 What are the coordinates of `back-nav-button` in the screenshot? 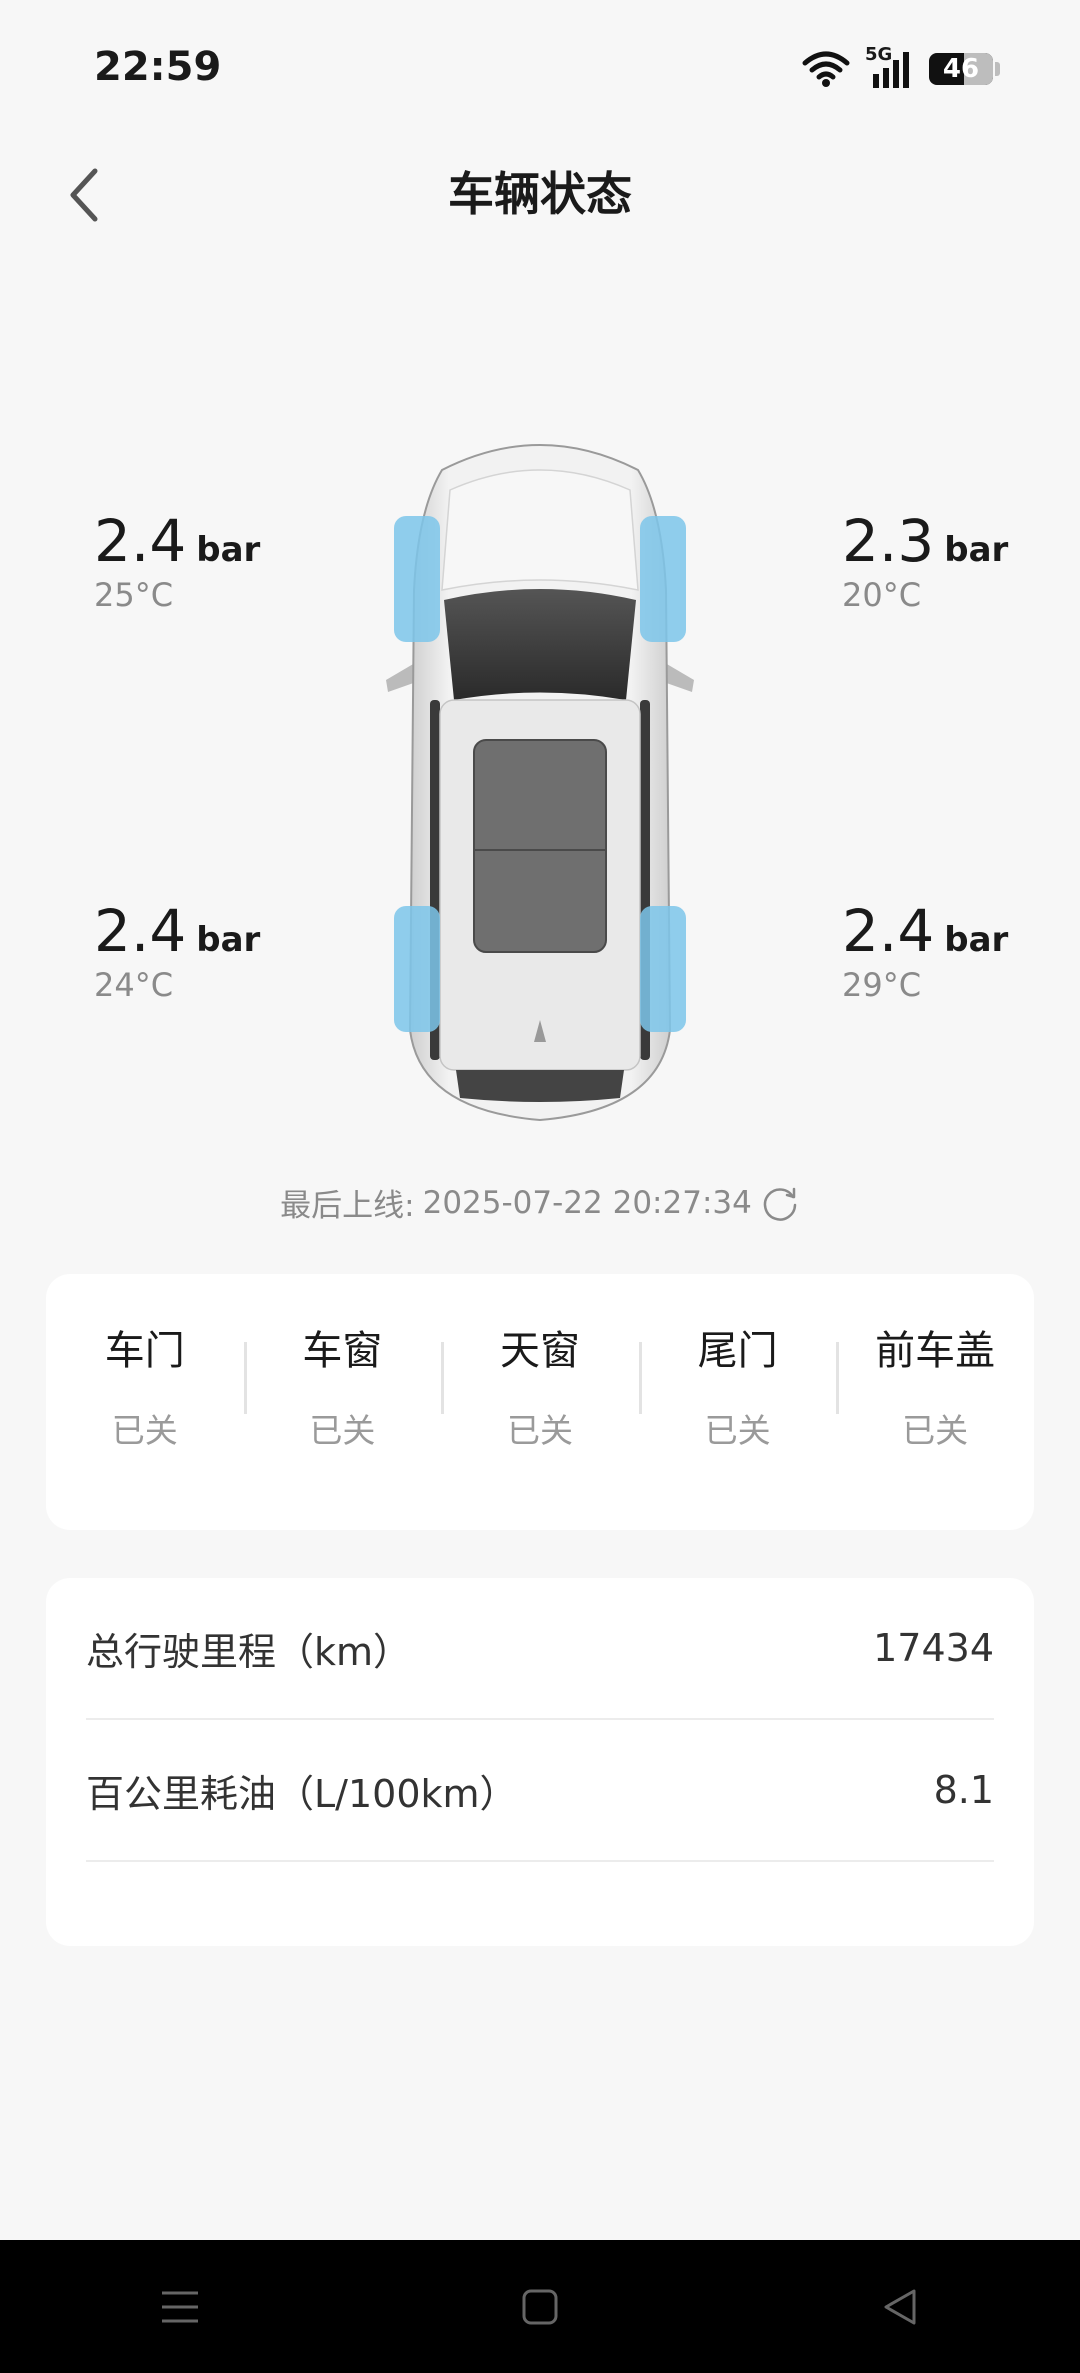 It's located at (900, 2307).